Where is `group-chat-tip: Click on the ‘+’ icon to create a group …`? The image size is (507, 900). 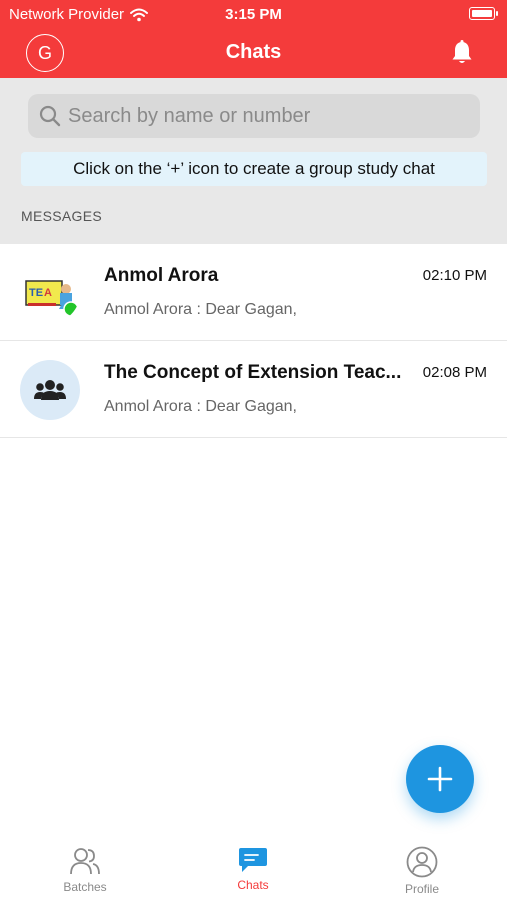 group-chat-tip: Click on the ‘+’ icon to create a group … is located at coordinates (254, 169).